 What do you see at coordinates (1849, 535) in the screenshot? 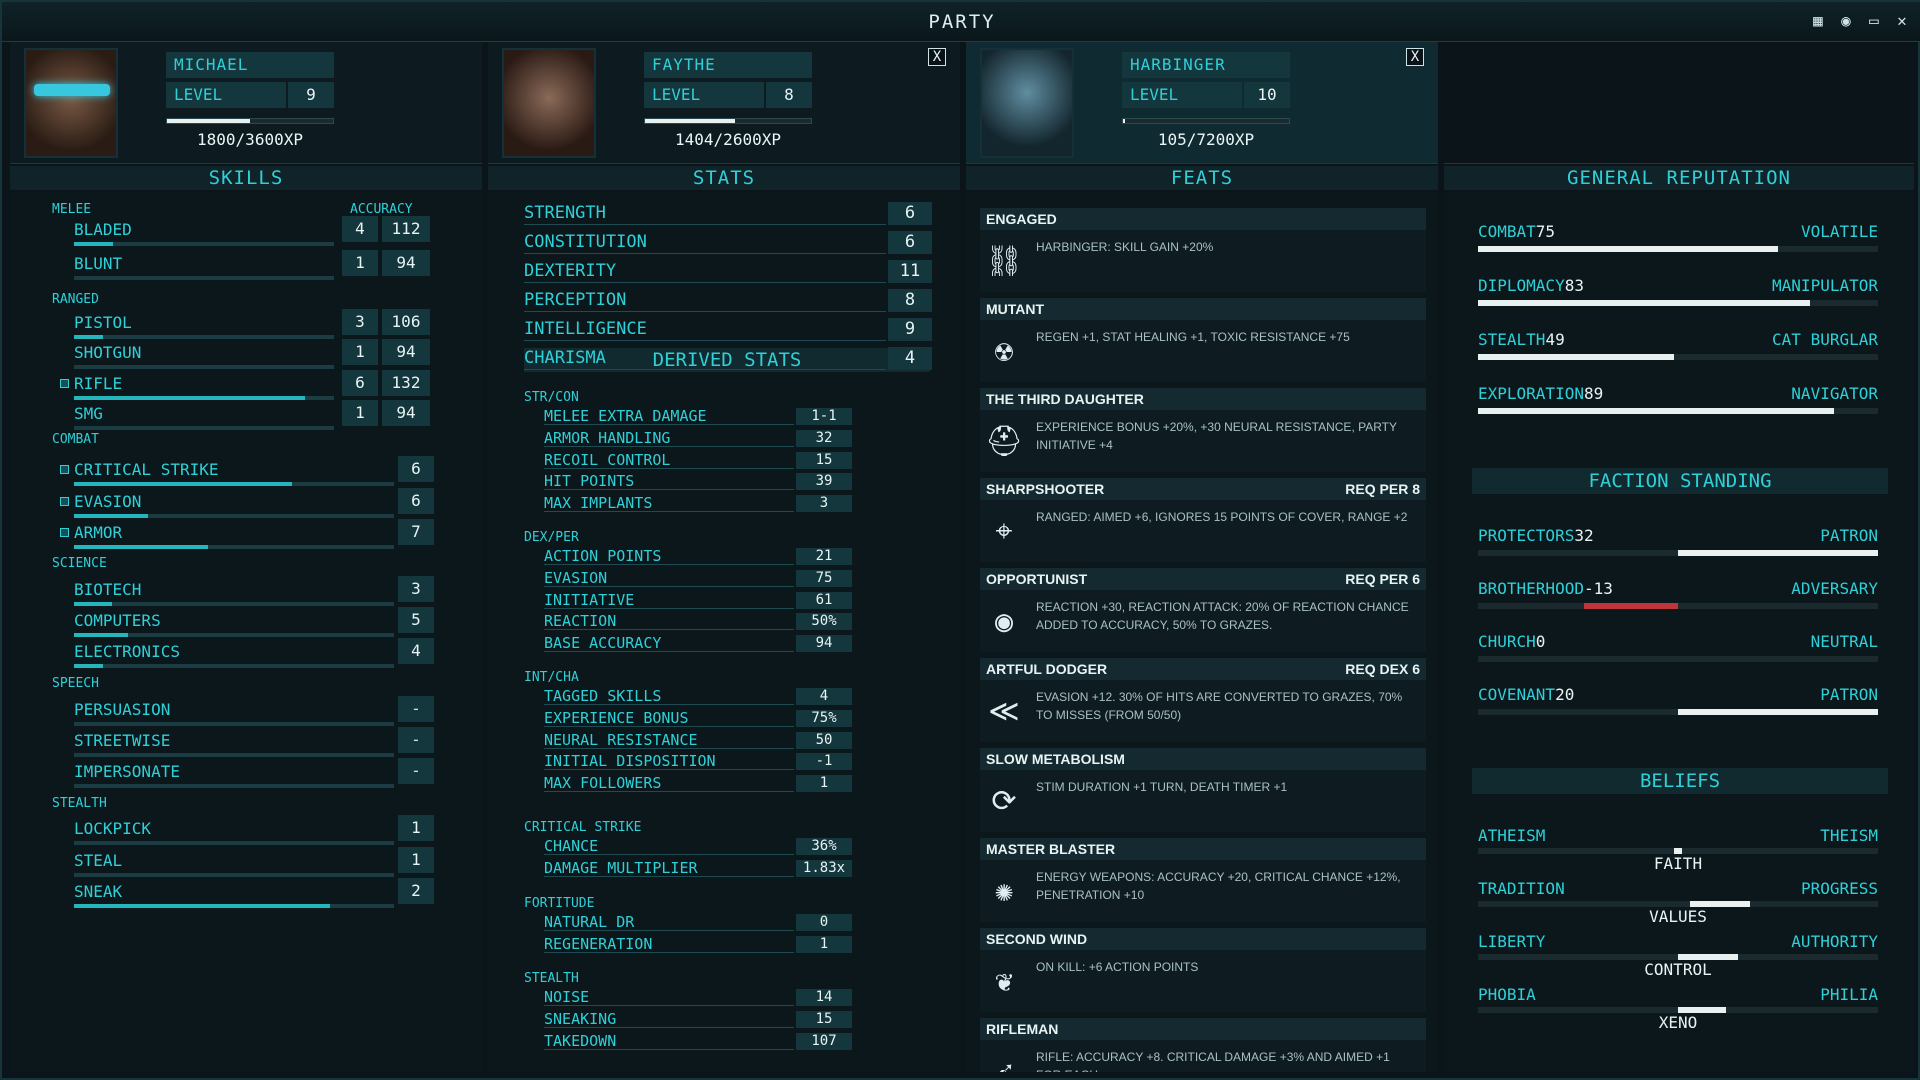
I see `faction-title: PATRON` at bounding box center [1849, 535].